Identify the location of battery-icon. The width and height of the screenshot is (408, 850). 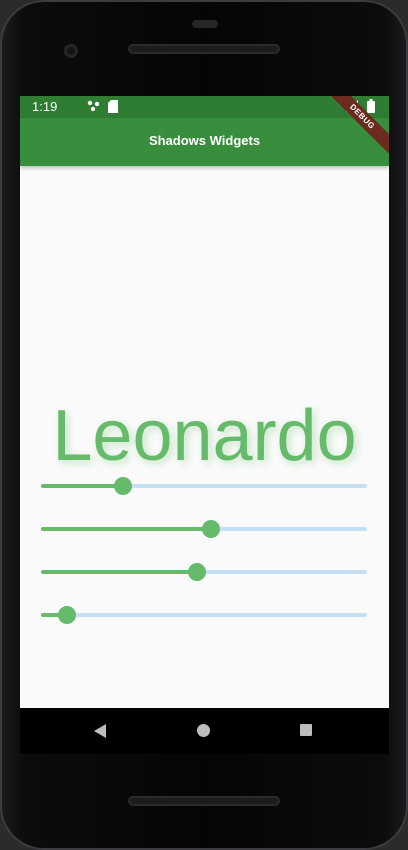
(371, 106).